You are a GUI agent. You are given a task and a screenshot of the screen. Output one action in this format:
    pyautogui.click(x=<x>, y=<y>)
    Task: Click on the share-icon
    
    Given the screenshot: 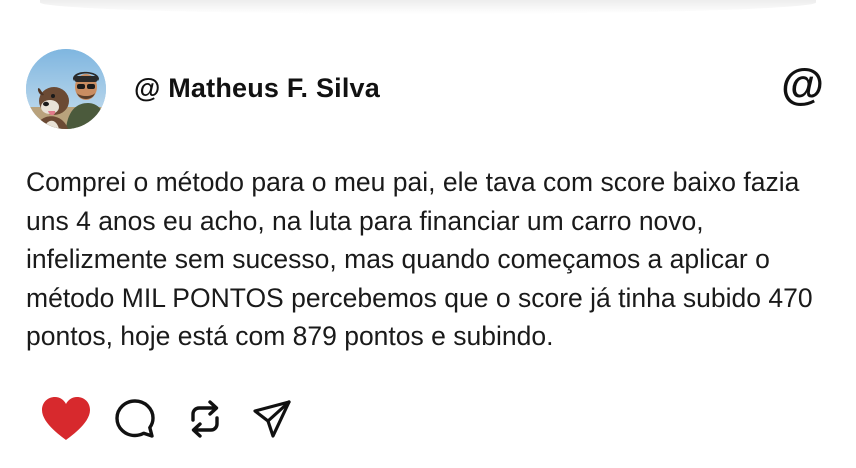 What is the action you would take?
    pyautogui.click(x=272, y=419)
    